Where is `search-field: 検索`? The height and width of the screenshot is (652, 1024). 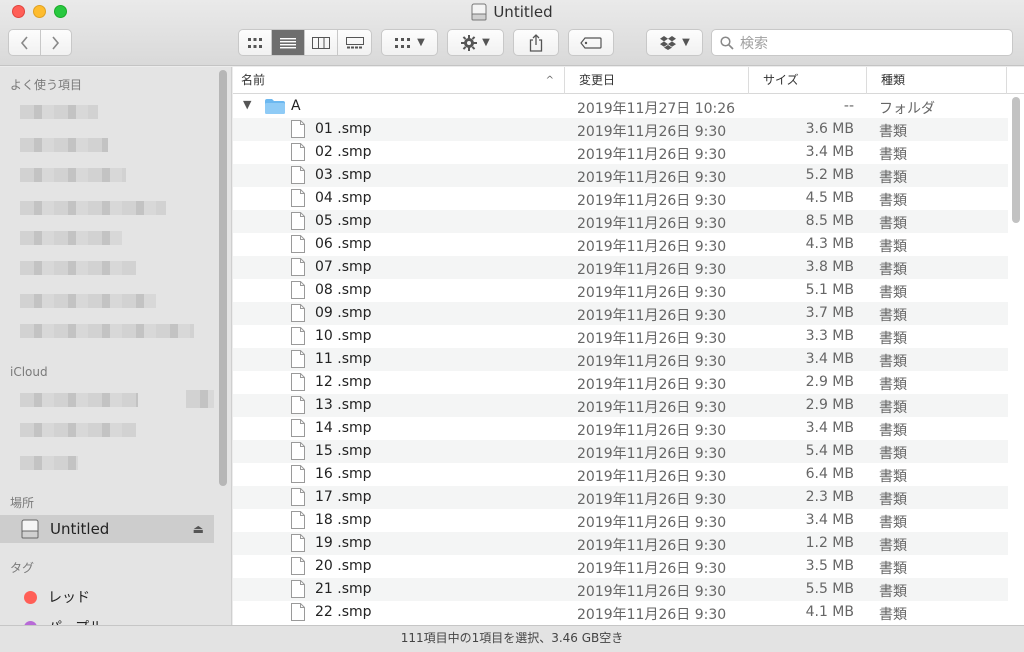 search-field: 検索 is located at coordinates (862, 42).